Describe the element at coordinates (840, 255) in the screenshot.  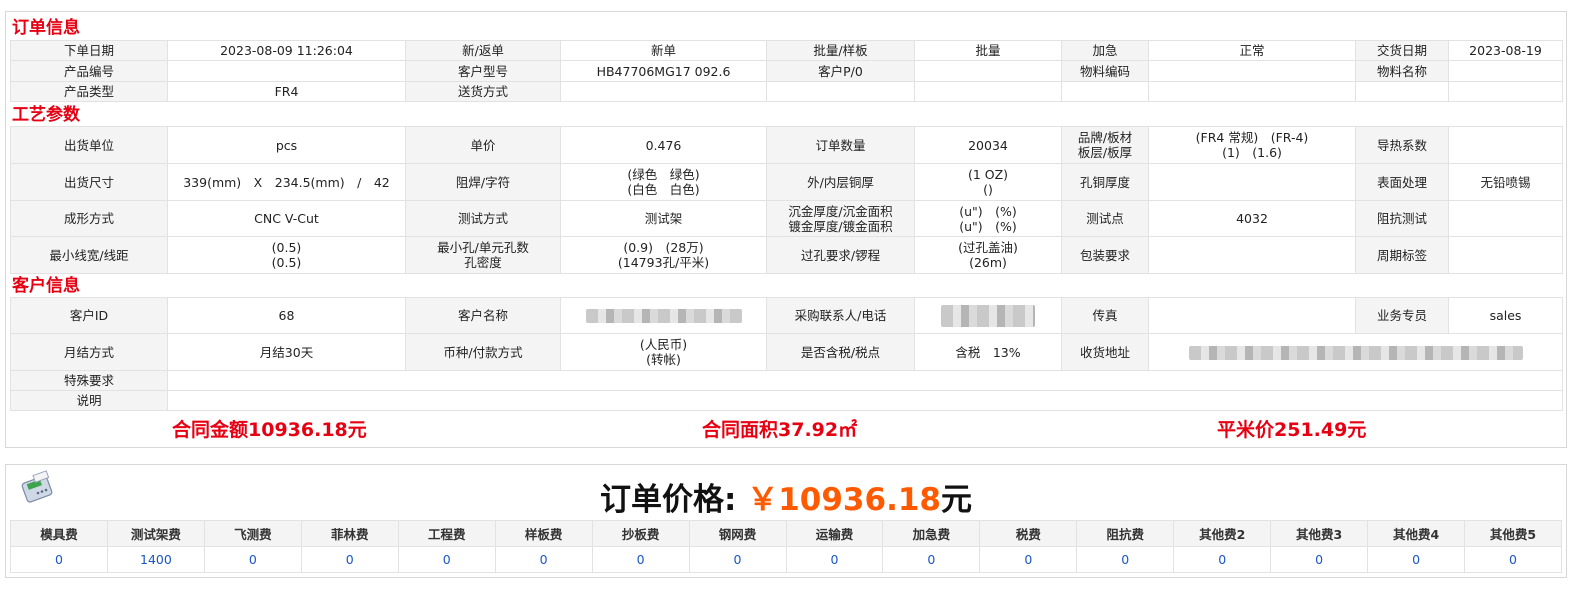
I see `via-label: 过孔要求/锣程` at that location.